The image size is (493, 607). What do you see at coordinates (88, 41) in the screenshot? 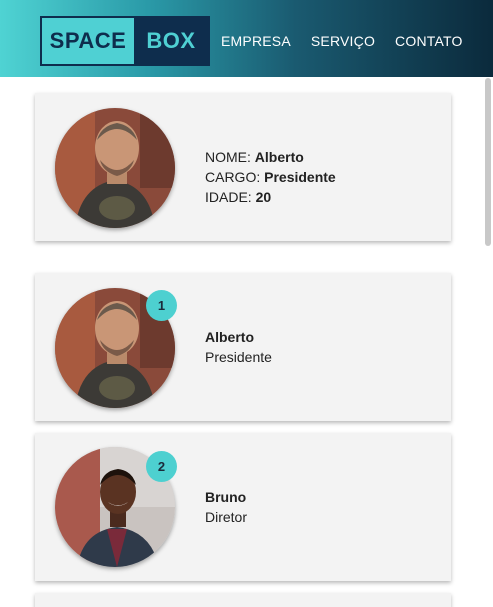
I see `logo-space: SPACE` at bounding box center [88, 41].